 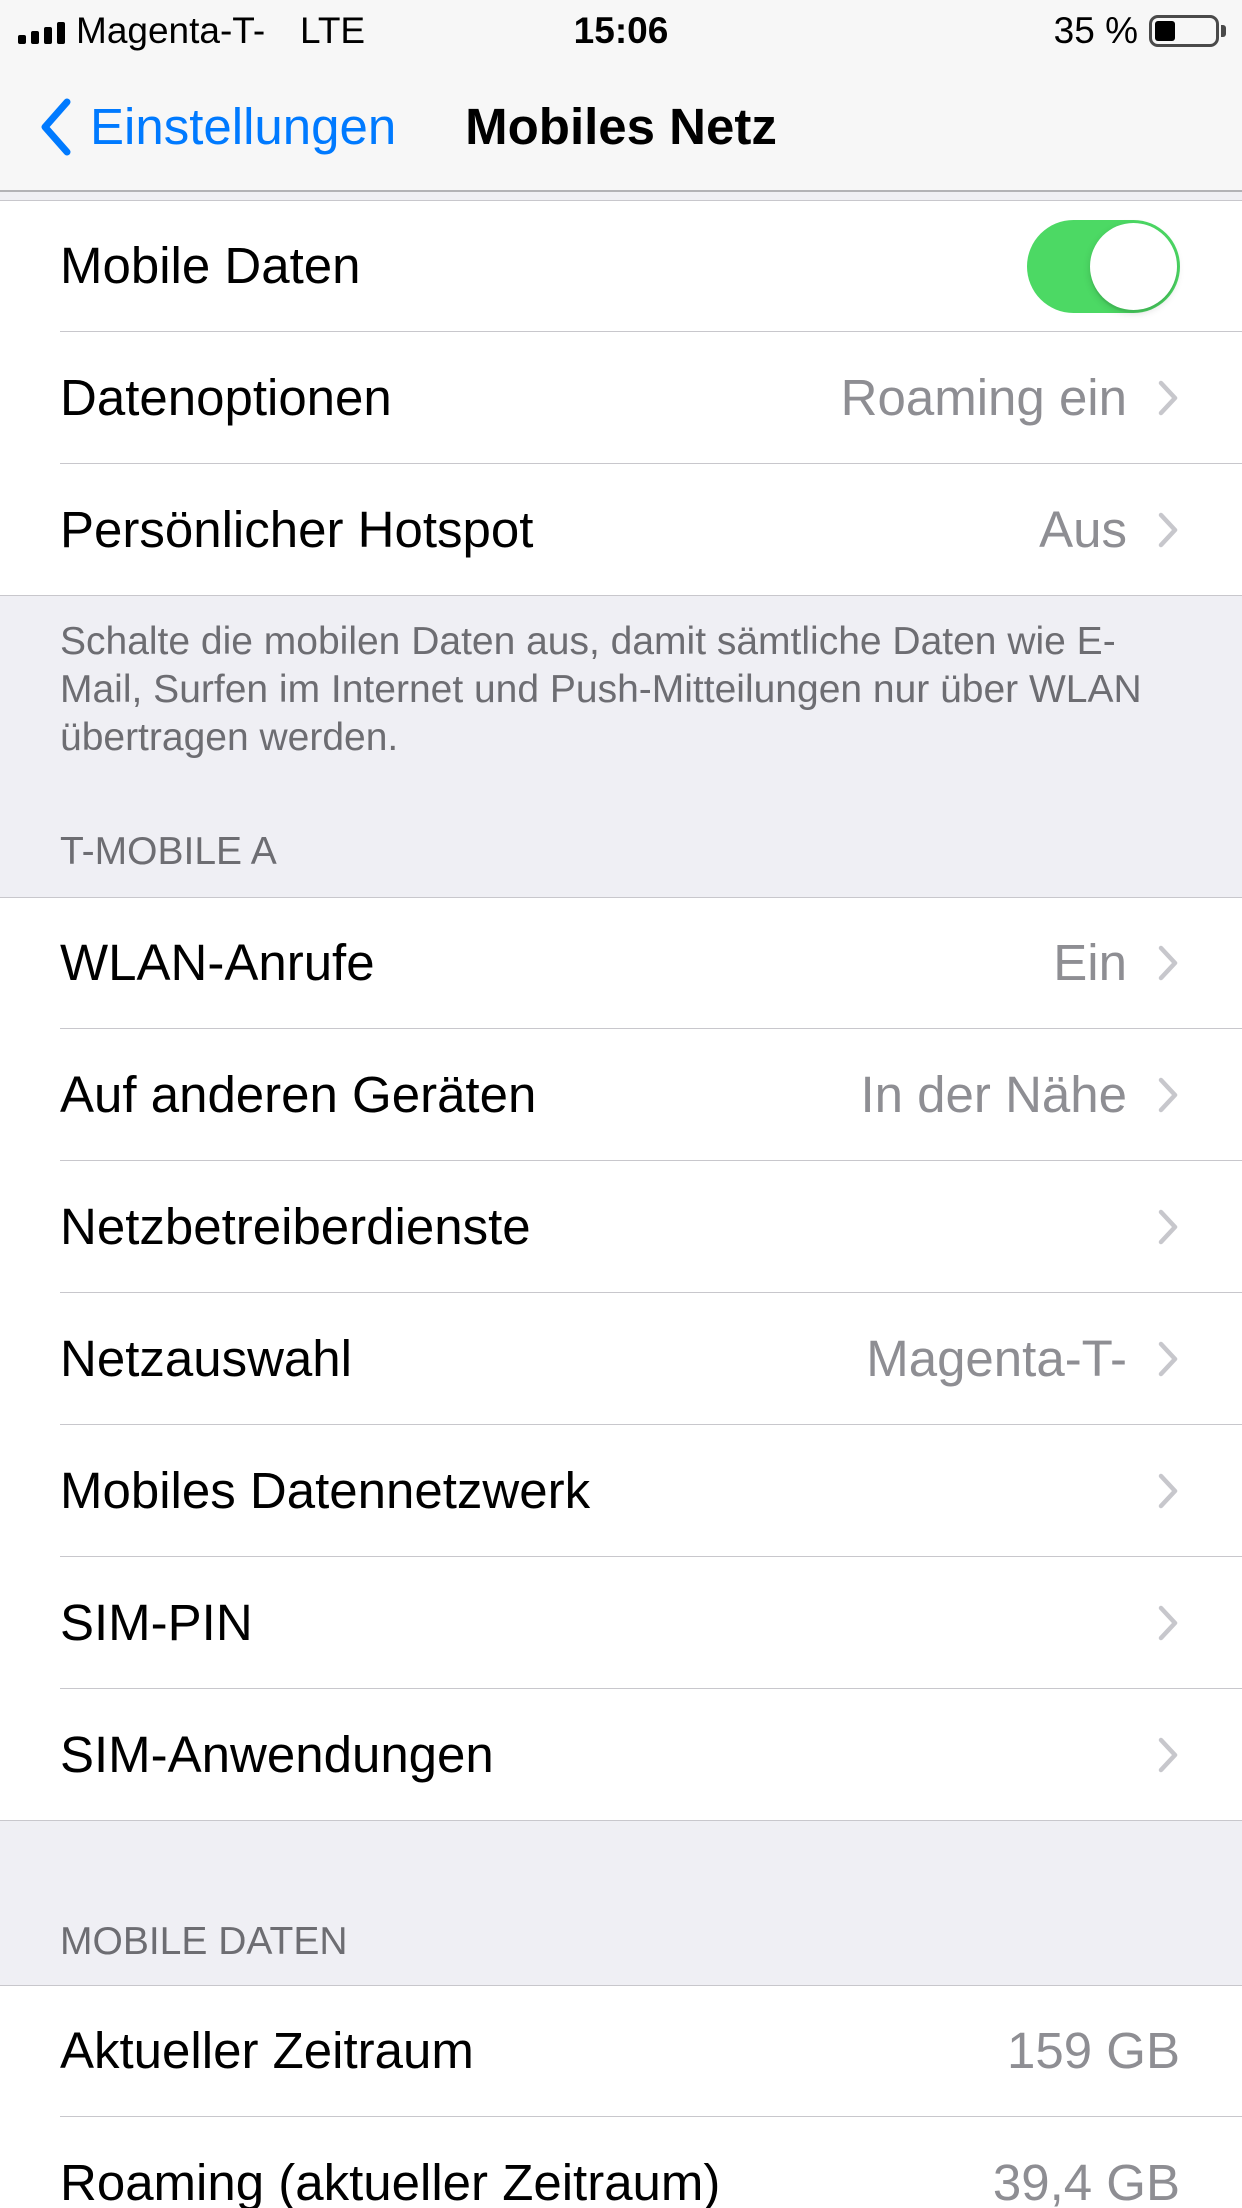 What do you see at coordinates (277, 1754) in the screenshot?
I see `row-label: SIM-Anwendungen` at bounding box center [277, 1754].